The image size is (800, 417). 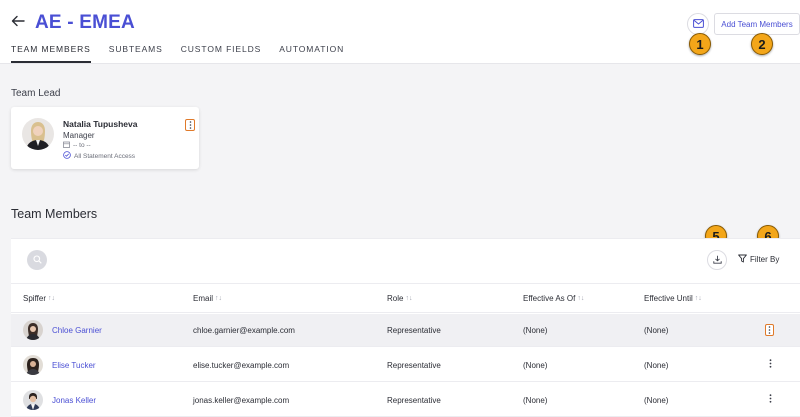 I want to click on filter-by-button: Filter By, so click(x=758, y=259).